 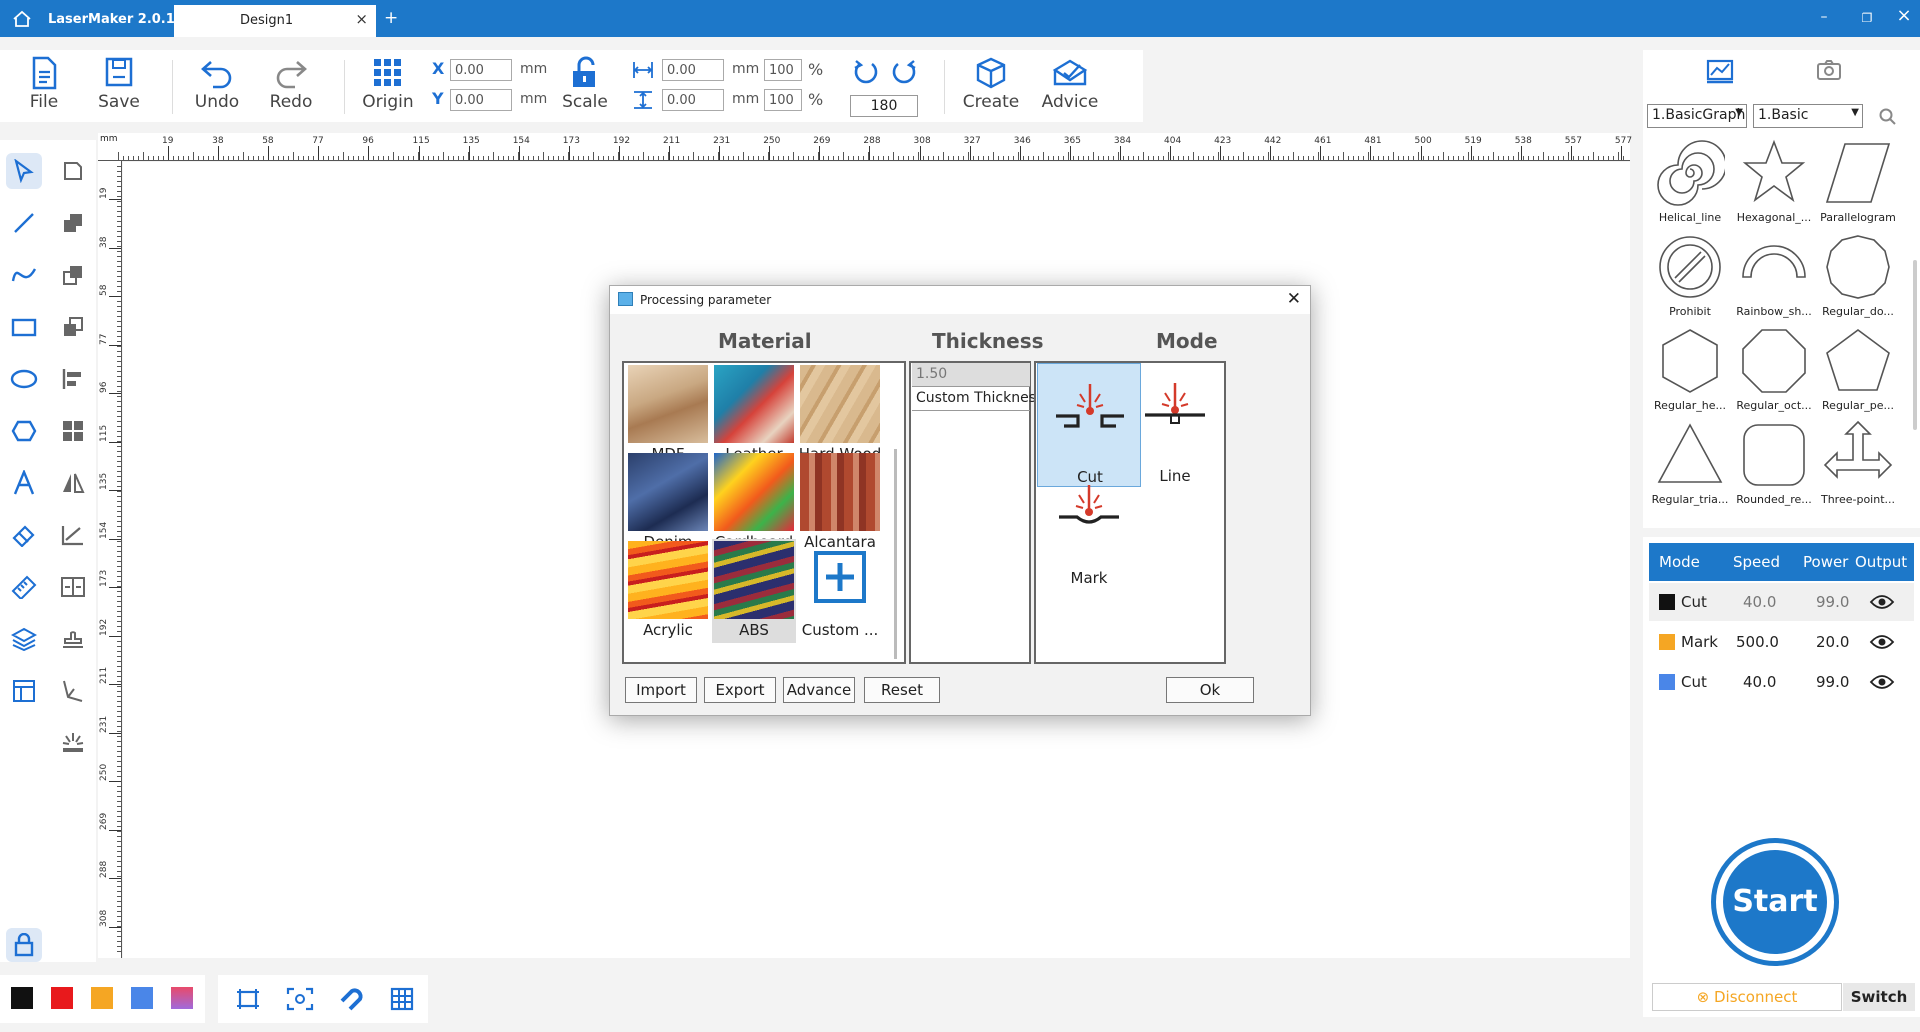 I want to click on swatch-orange, so click(x=102, y=998).